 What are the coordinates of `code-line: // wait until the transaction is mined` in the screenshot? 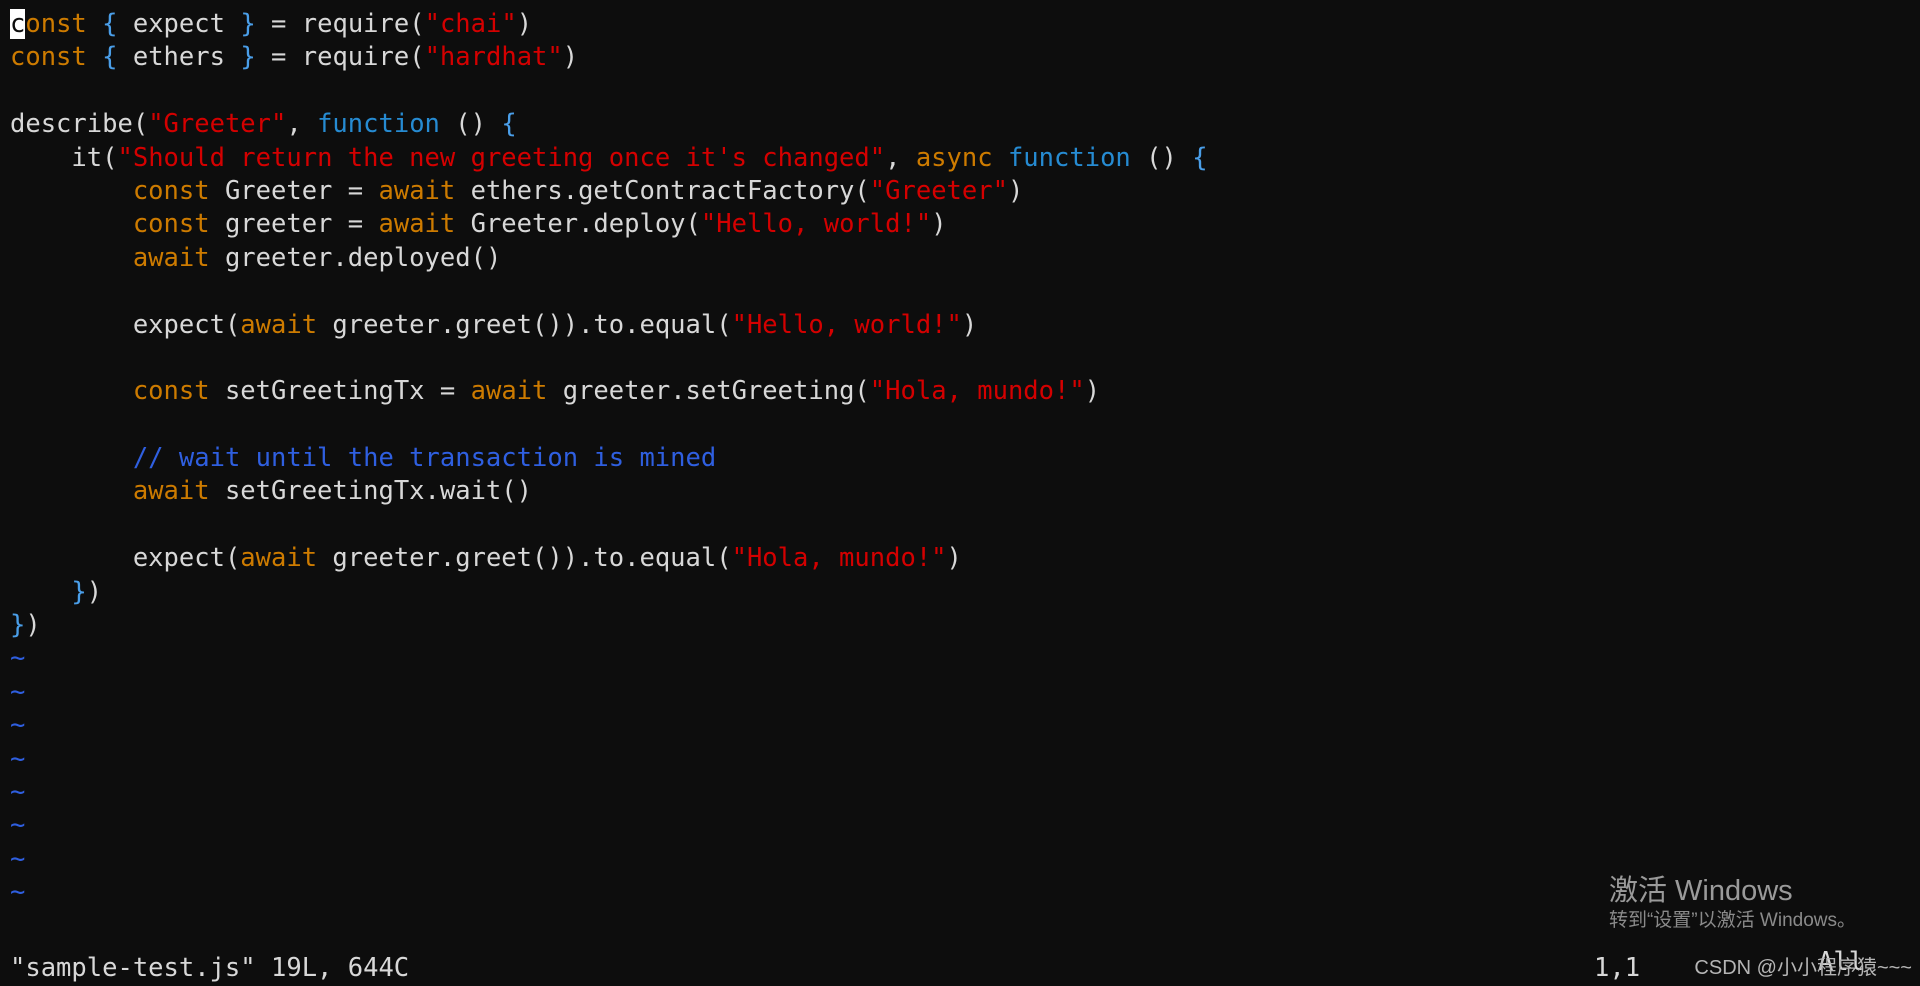 It's located at (965, 458).